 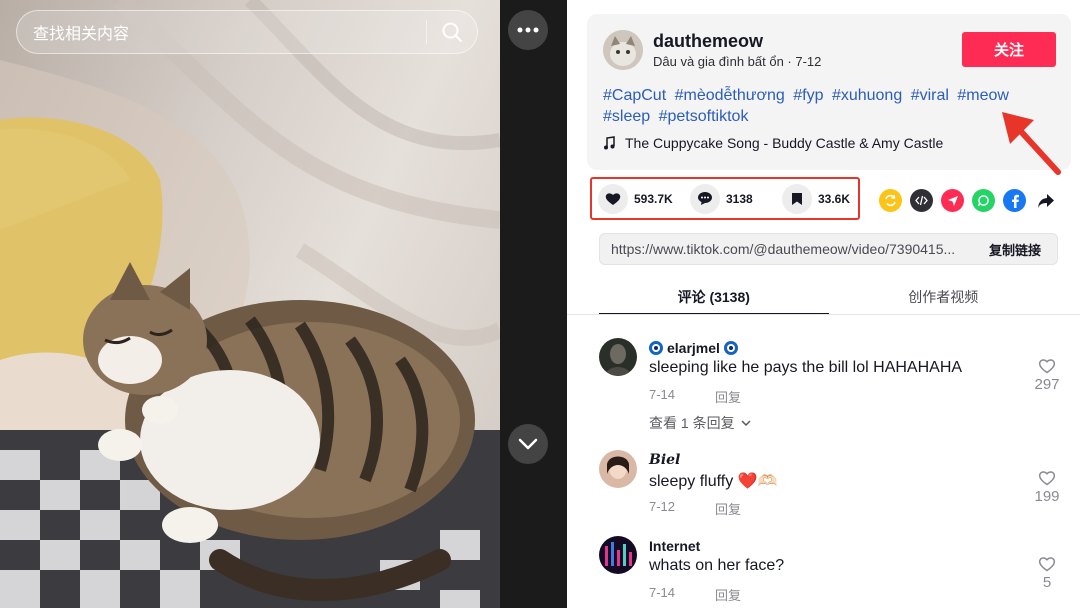 I want to click on author-name: dauthemeow, so click(x=708, y=41).